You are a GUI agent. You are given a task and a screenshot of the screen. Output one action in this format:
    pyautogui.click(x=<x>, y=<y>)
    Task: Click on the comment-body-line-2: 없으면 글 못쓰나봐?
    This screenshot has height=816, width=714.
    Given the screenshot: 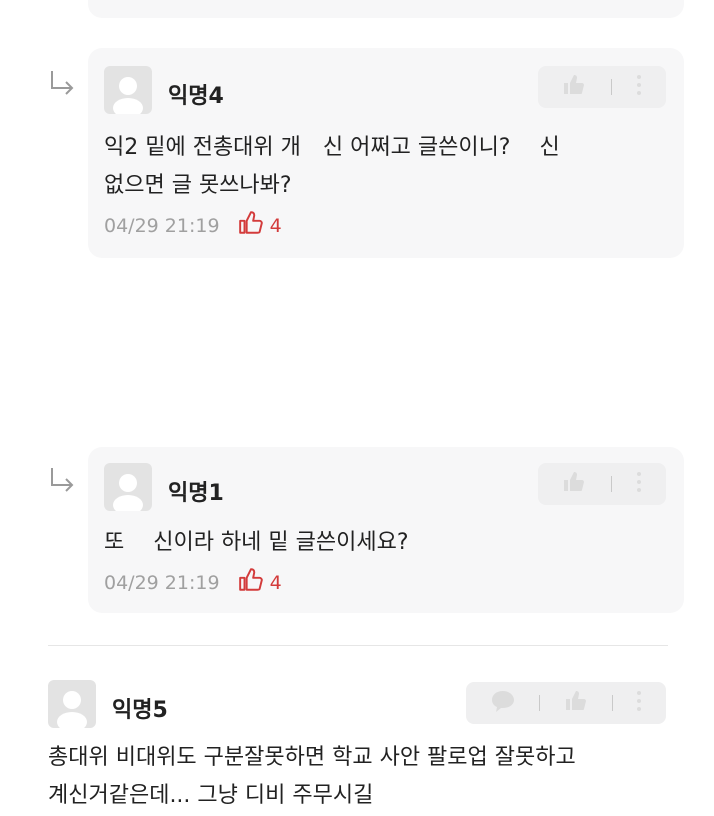 What is the action you would take?
    pyautogui.click(x=198, y=185)
    